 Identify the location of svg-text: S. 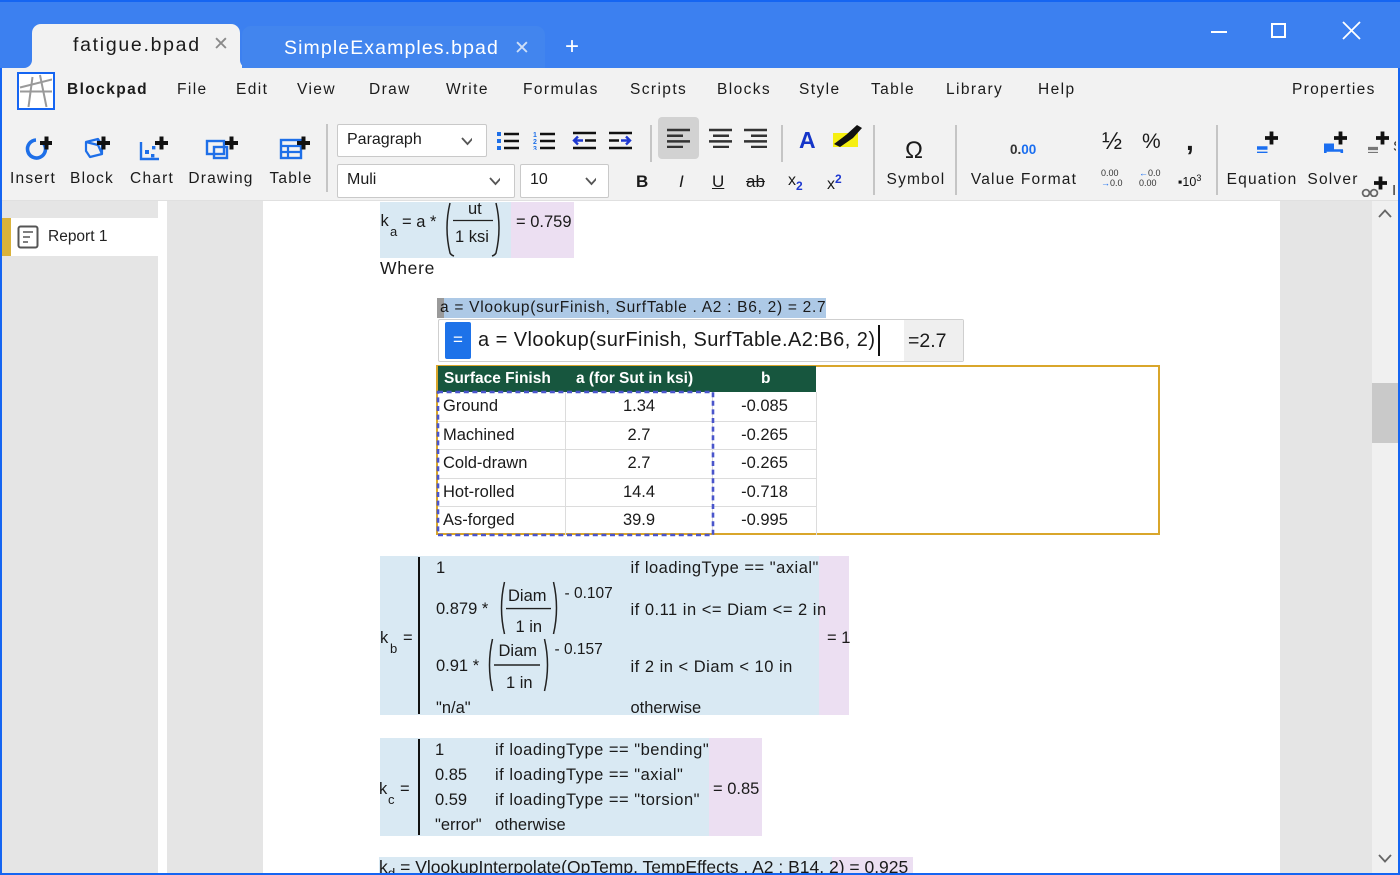
(1394, 145).